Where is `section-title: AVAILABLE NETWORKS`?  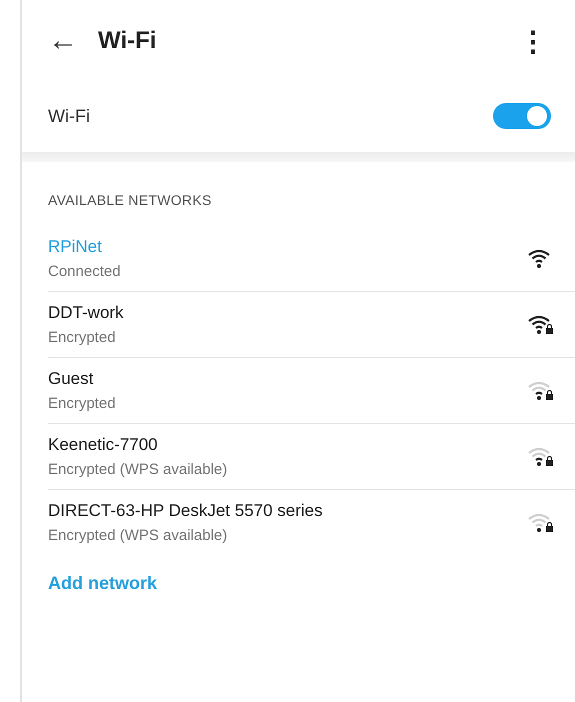 section-title: AVAILABLE NETWORKS is located at coordinates (130, 200).